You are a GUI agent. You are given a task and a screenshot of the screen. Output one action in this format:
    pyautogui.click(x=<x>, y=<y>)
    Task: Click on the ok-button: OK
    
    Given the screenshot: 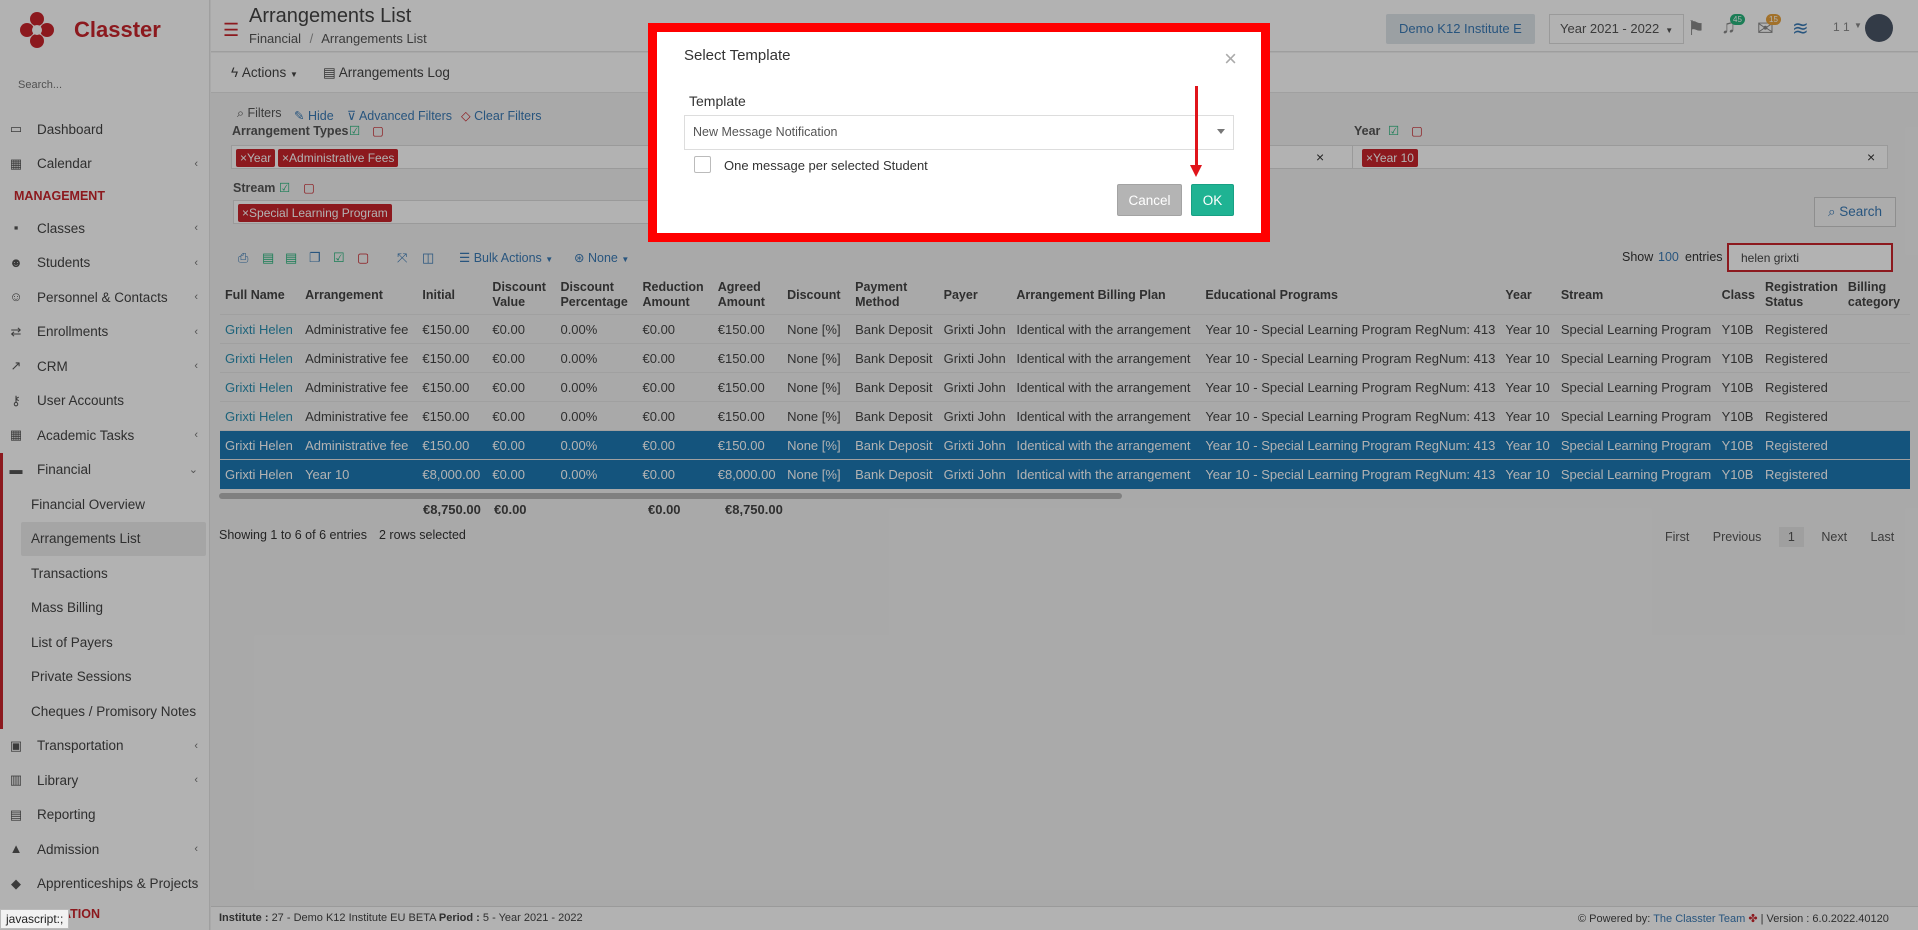 What is the action you would take?
    pyautogui.click(x=1212, y=200)
    